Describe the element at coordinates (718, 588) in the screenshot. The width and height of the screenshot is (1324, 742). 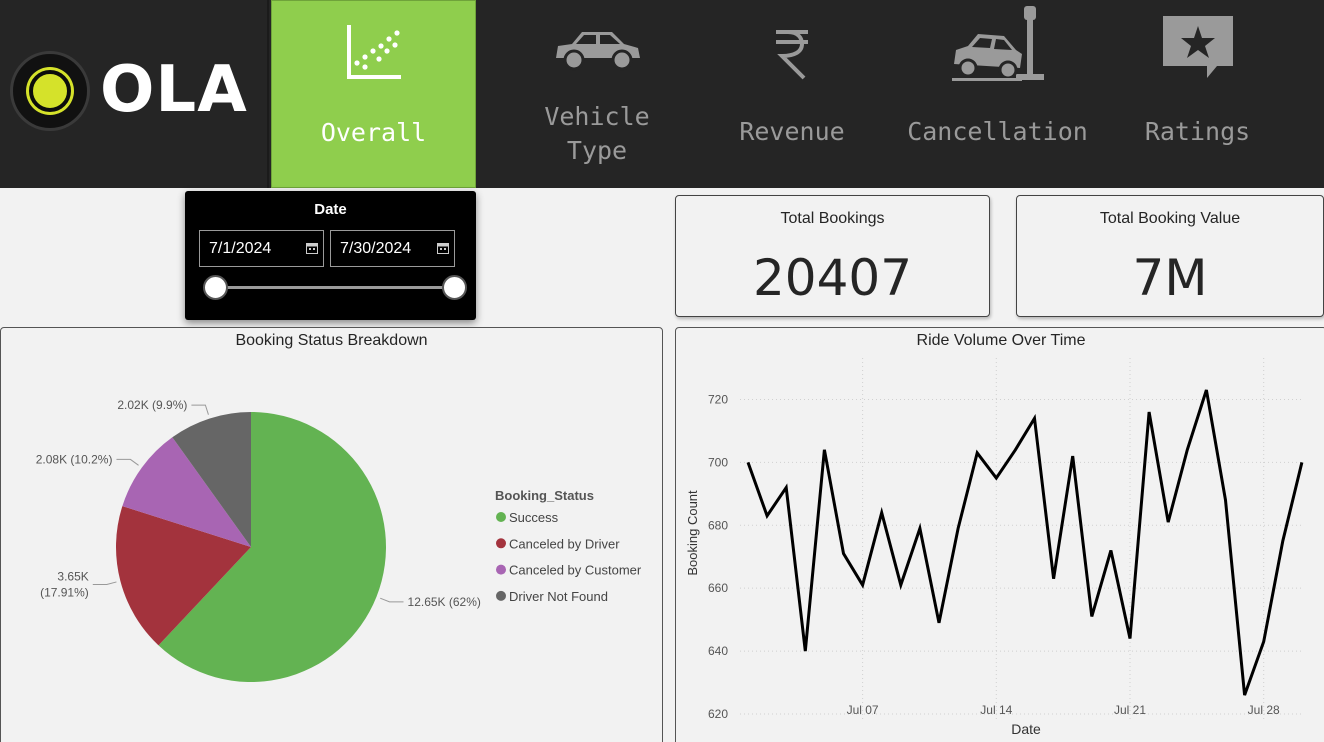
I see `y-tick-label: 660` at that location.